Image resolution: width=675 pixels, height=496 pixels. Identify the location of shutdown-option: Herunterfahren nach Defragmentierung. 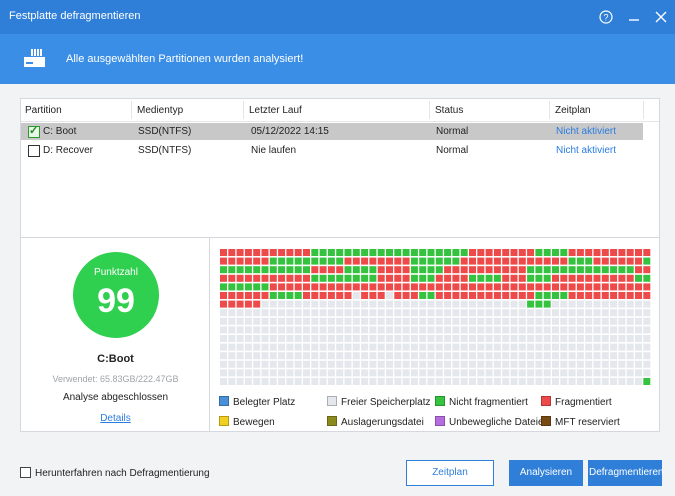
(115, 473).